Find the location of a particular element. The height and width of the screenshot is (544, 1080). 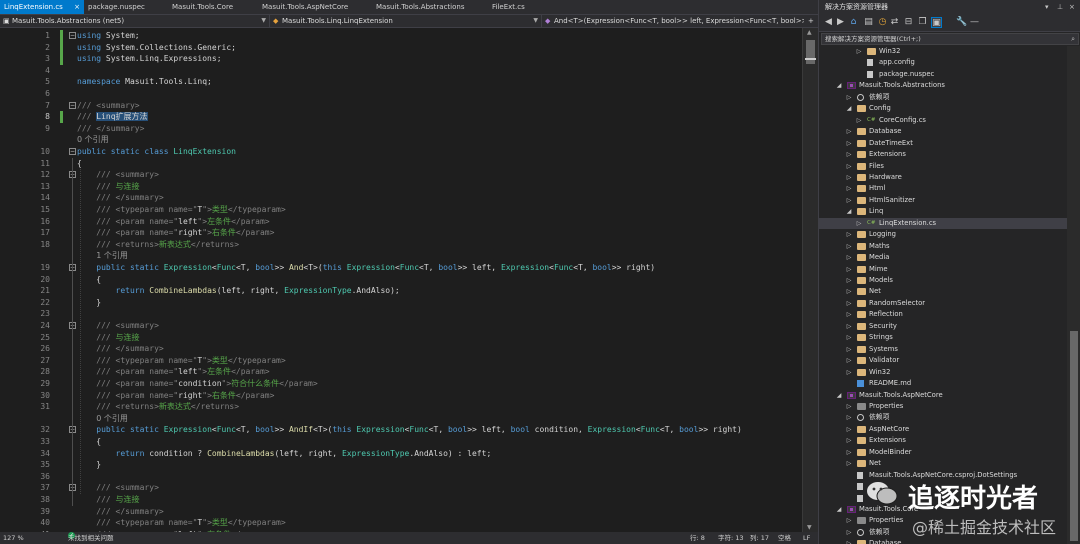

tree-node: ▷ DateTimeExt is located at coordinates (943, 143).